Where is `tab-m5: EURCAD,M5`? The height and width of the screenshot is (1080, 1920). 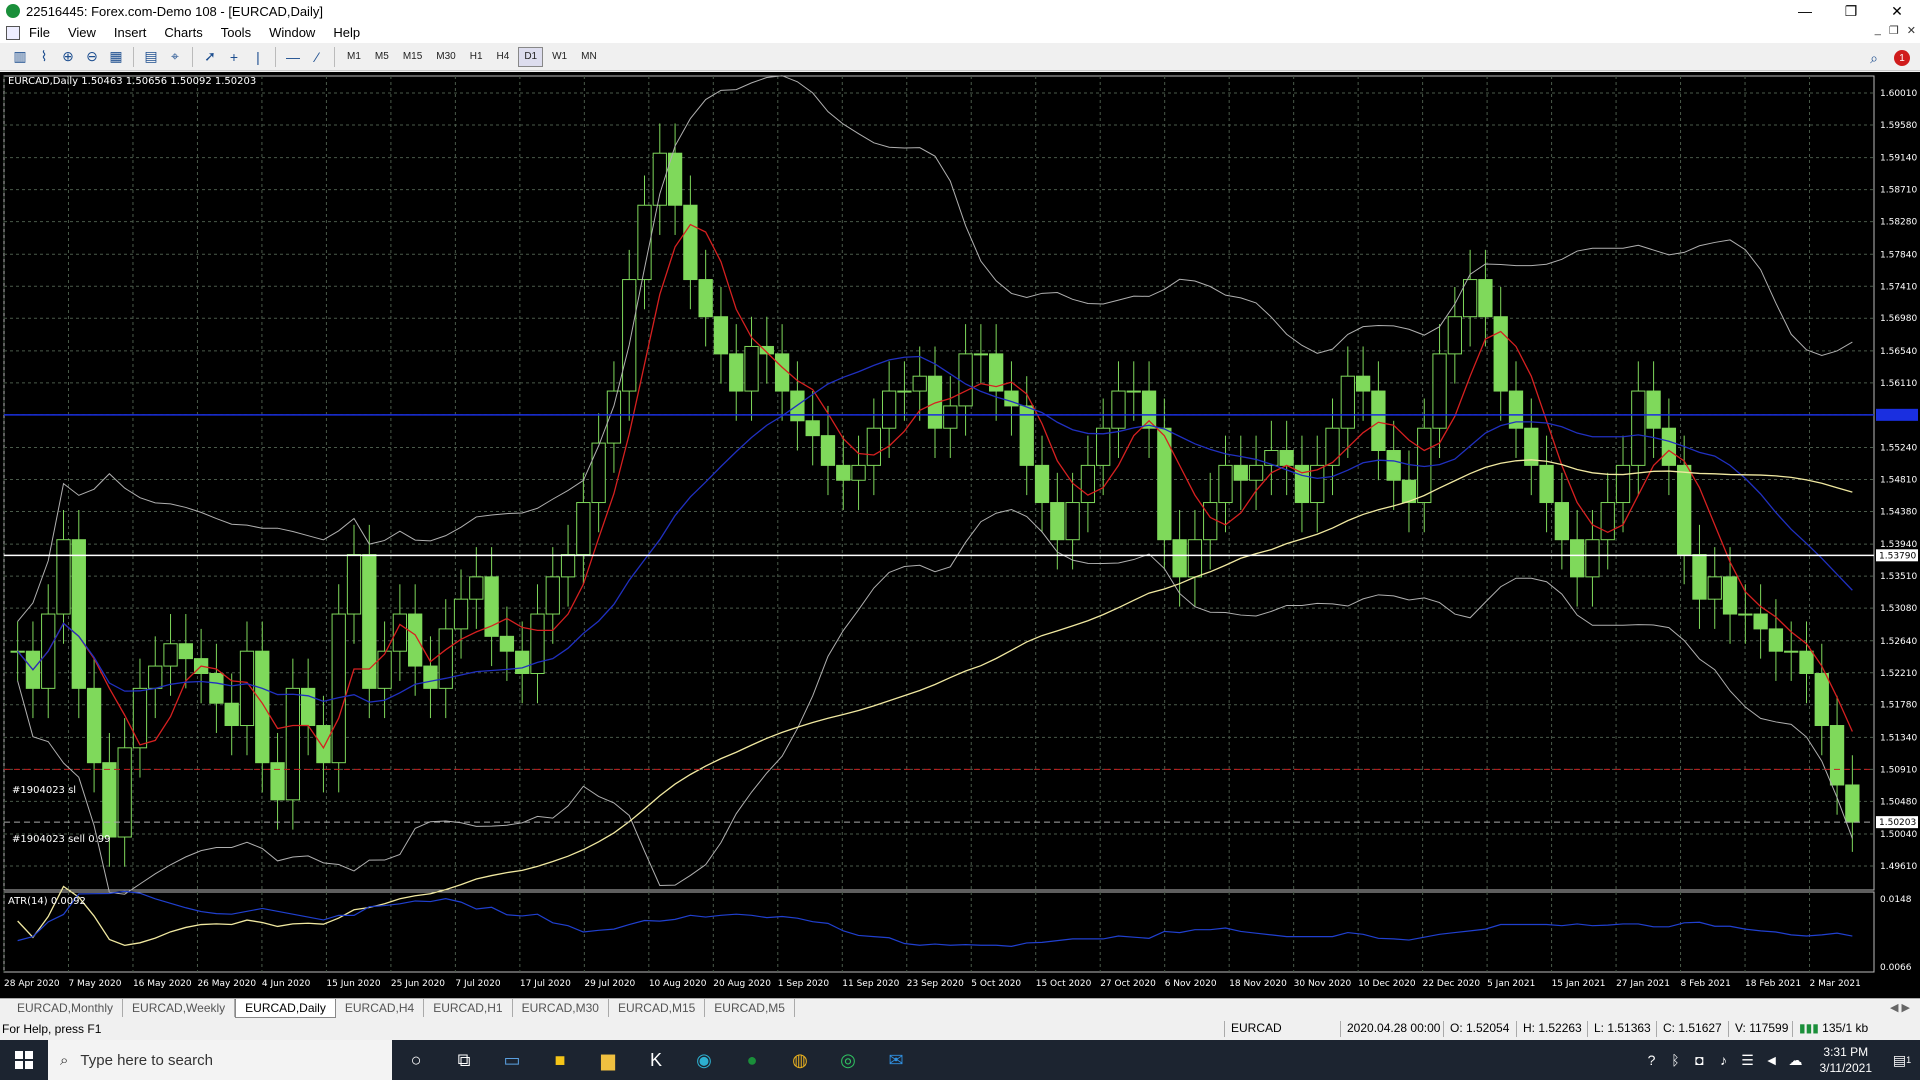
tab-m5: EURCAD,M5 is located at coordinates (750, 1008).